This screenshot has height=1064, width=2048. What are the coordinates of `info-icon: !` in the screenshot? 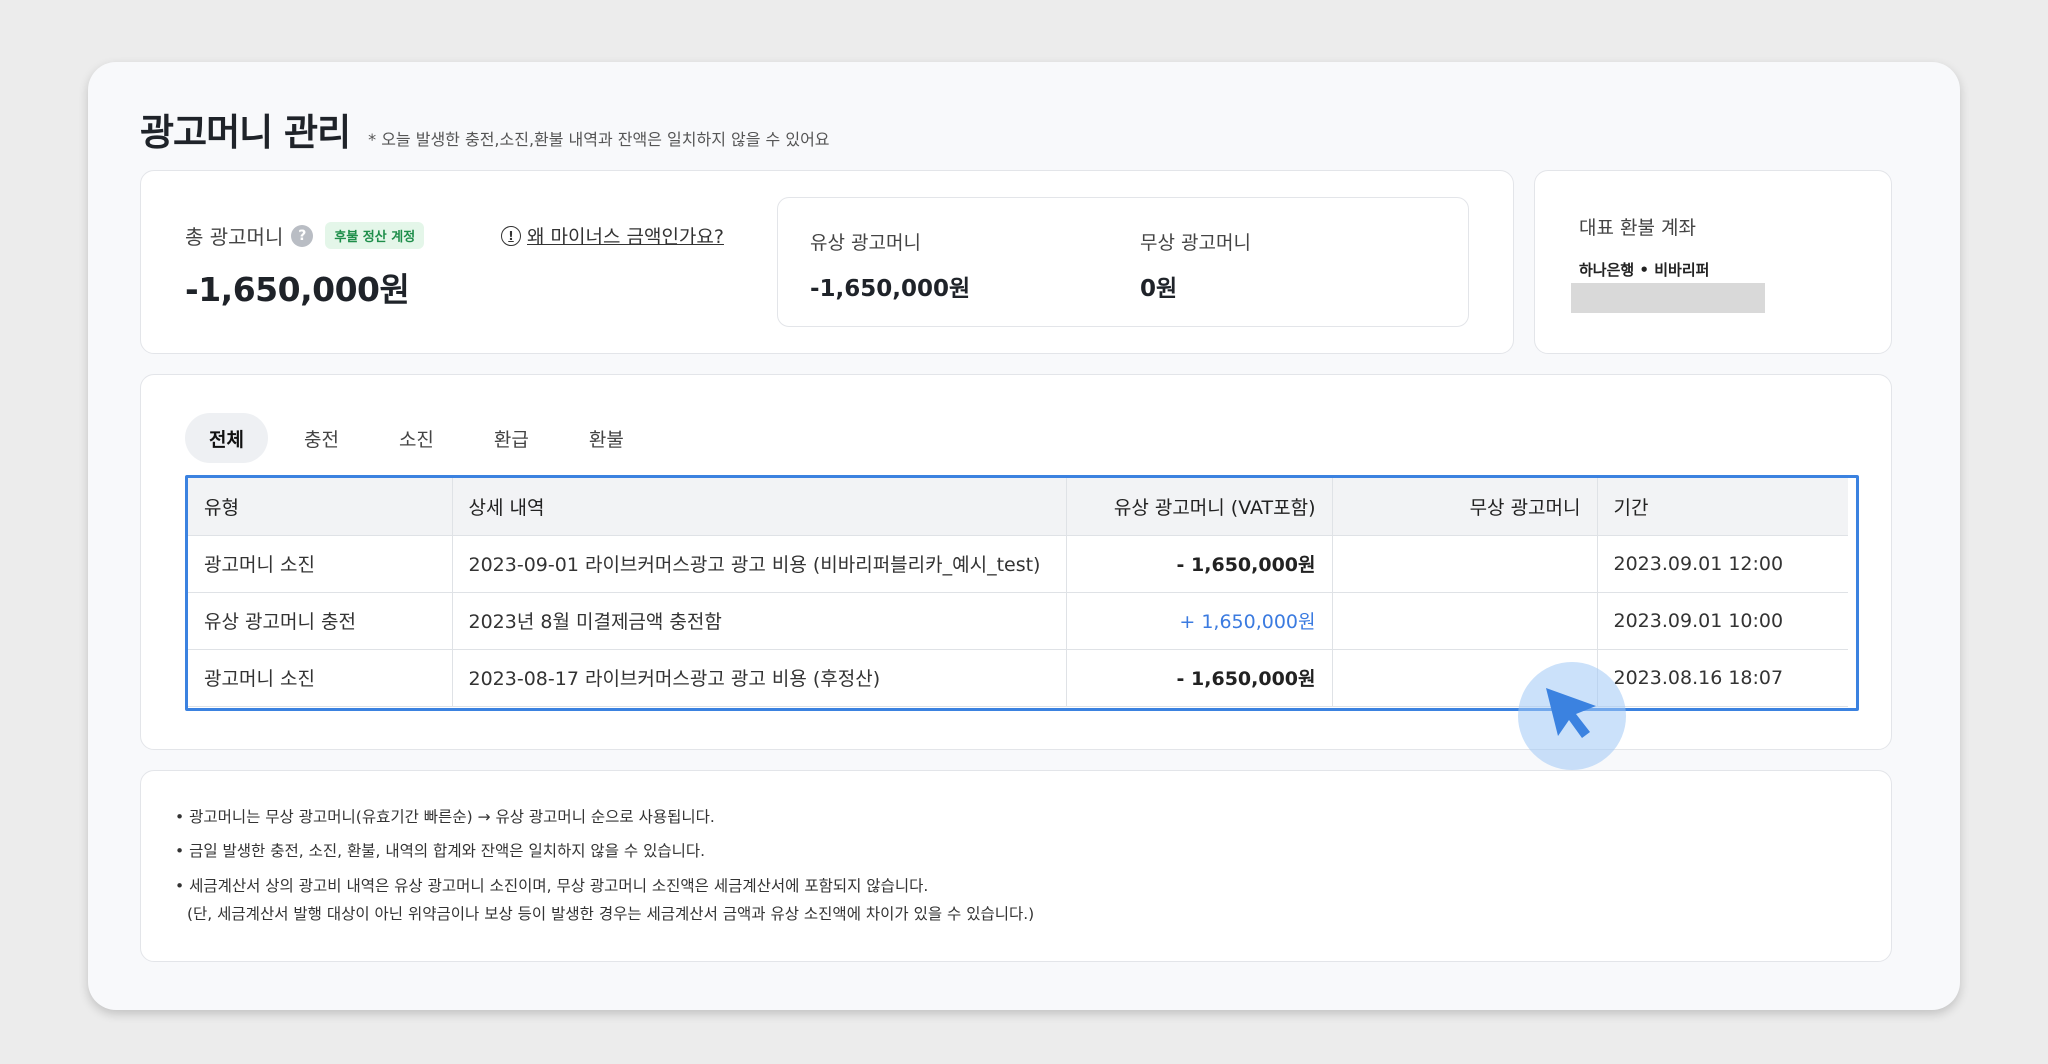 It's located at (511, 235).